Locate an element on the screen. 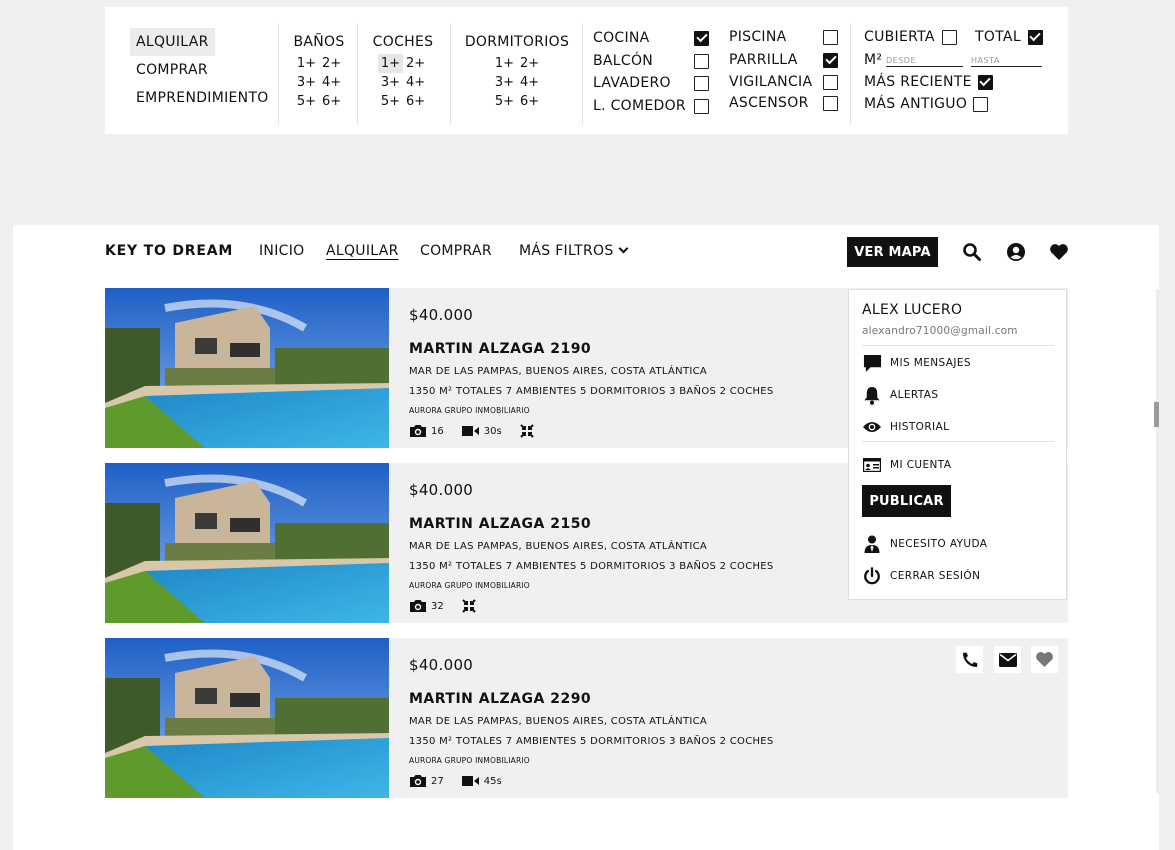  coches-option: 2+ is located at coordinates (415, 63).